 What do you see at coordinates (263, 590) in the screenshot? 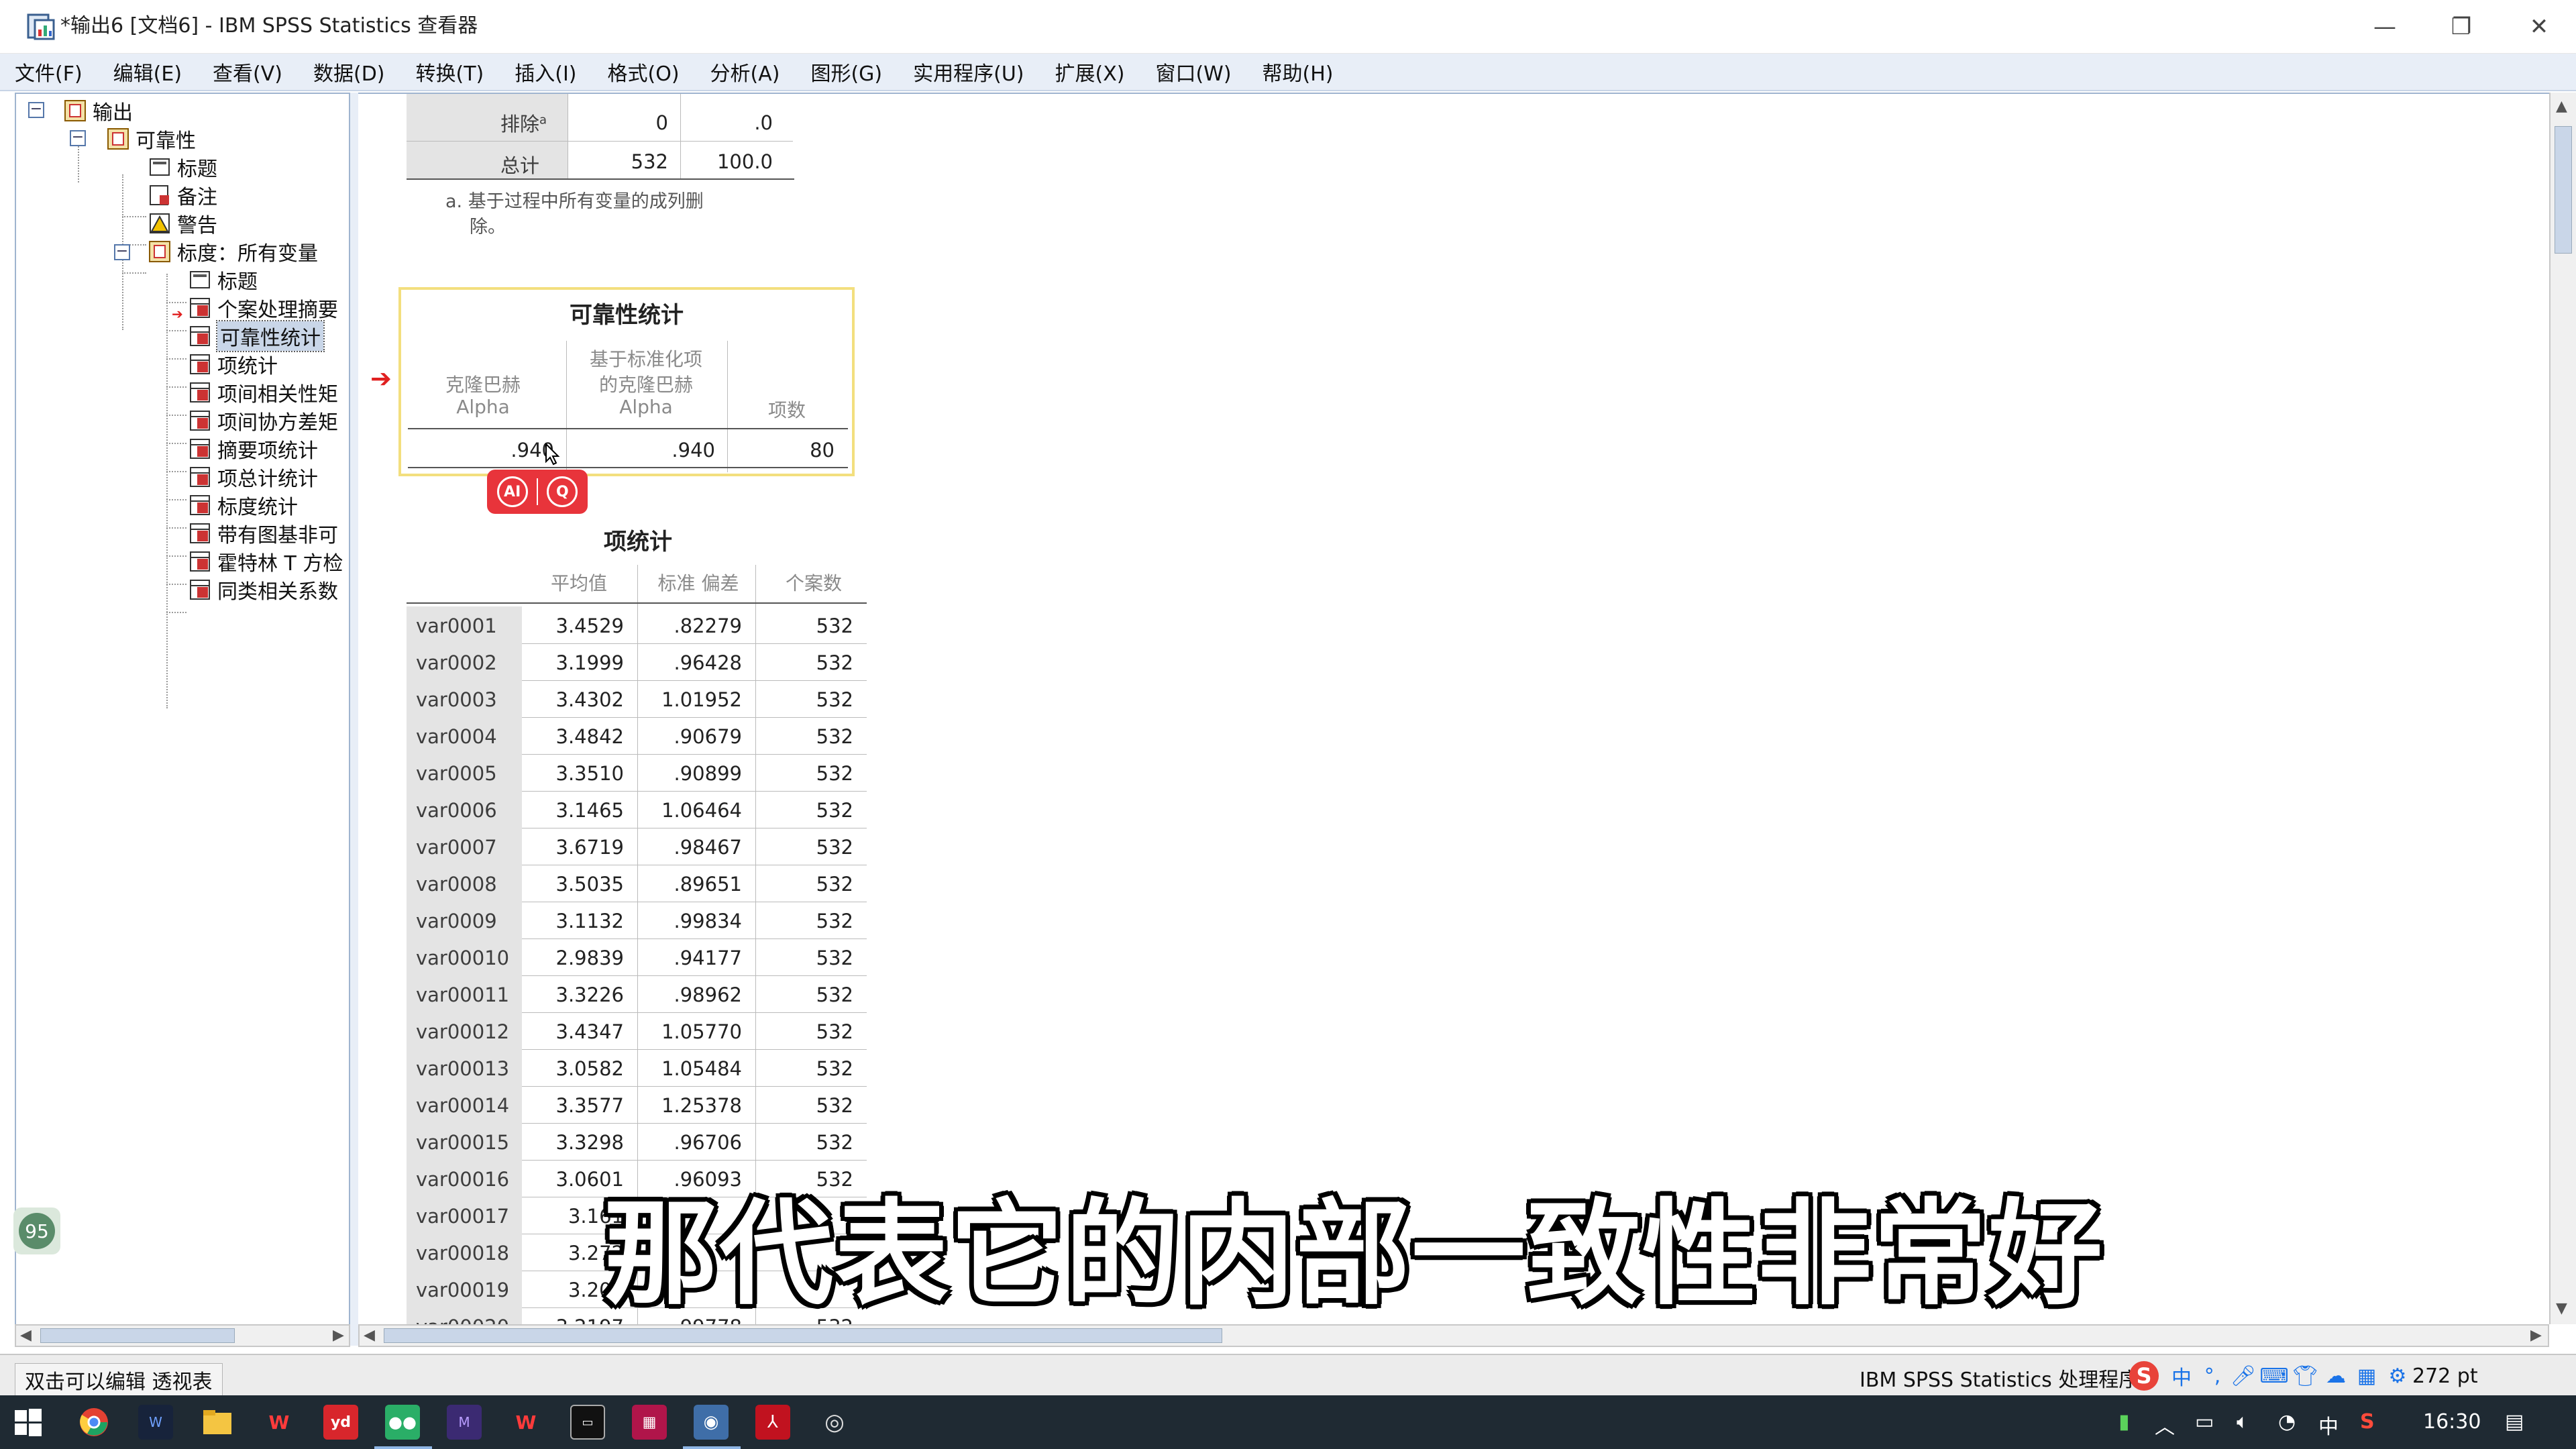
I see `tree-node-intraclass-correlation: 同类相关系数` at bounding box center [263, 590].